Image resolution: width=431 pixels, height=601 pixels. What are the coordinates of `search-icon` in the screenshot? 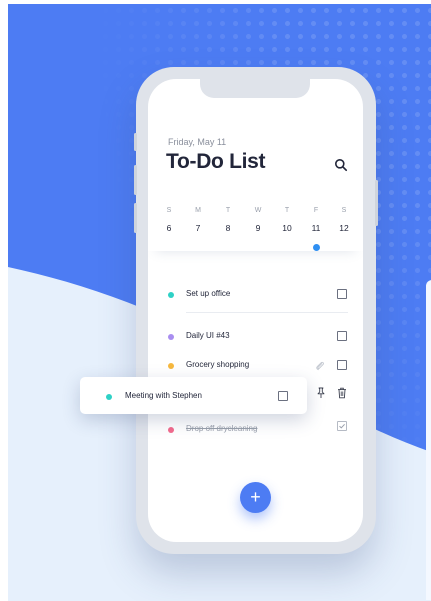 It's located at (341, 165).